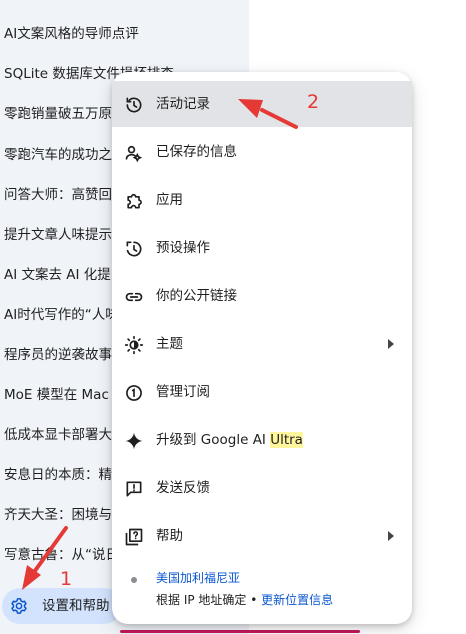 This screenshot has height=634, width=466. I want to click on annotation-label-1: 1, so click(66, 579).